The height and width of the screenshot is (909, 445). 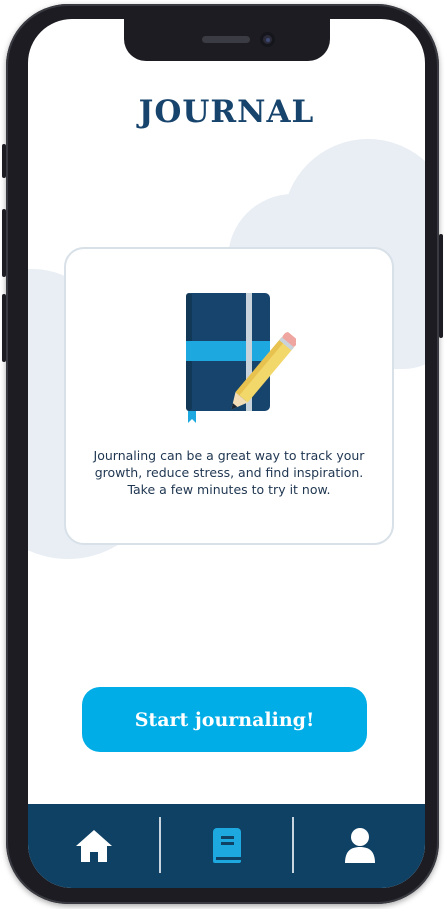 What do you see at coordinates (4, 328) in the screenshot?
I see `volume-down-button` at bounding box center [4, 328].